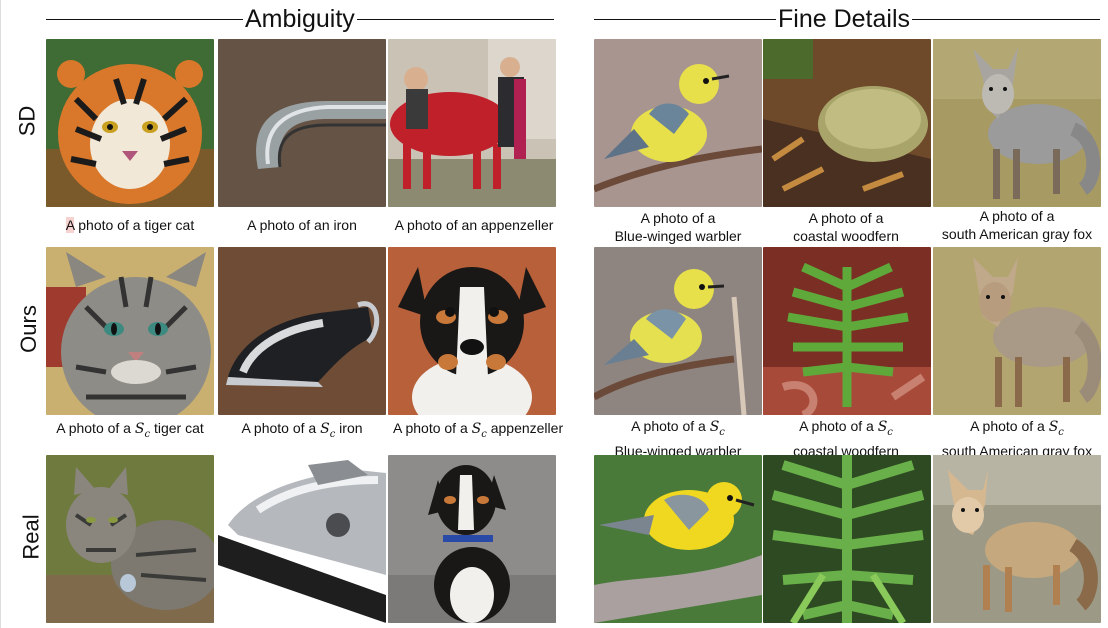  What do you see at coordinates (678, 227) in the screenshot?
I see `caption-sd-warbler: A photo of a Blue-winged warbler` at bounding box center [678, 227].